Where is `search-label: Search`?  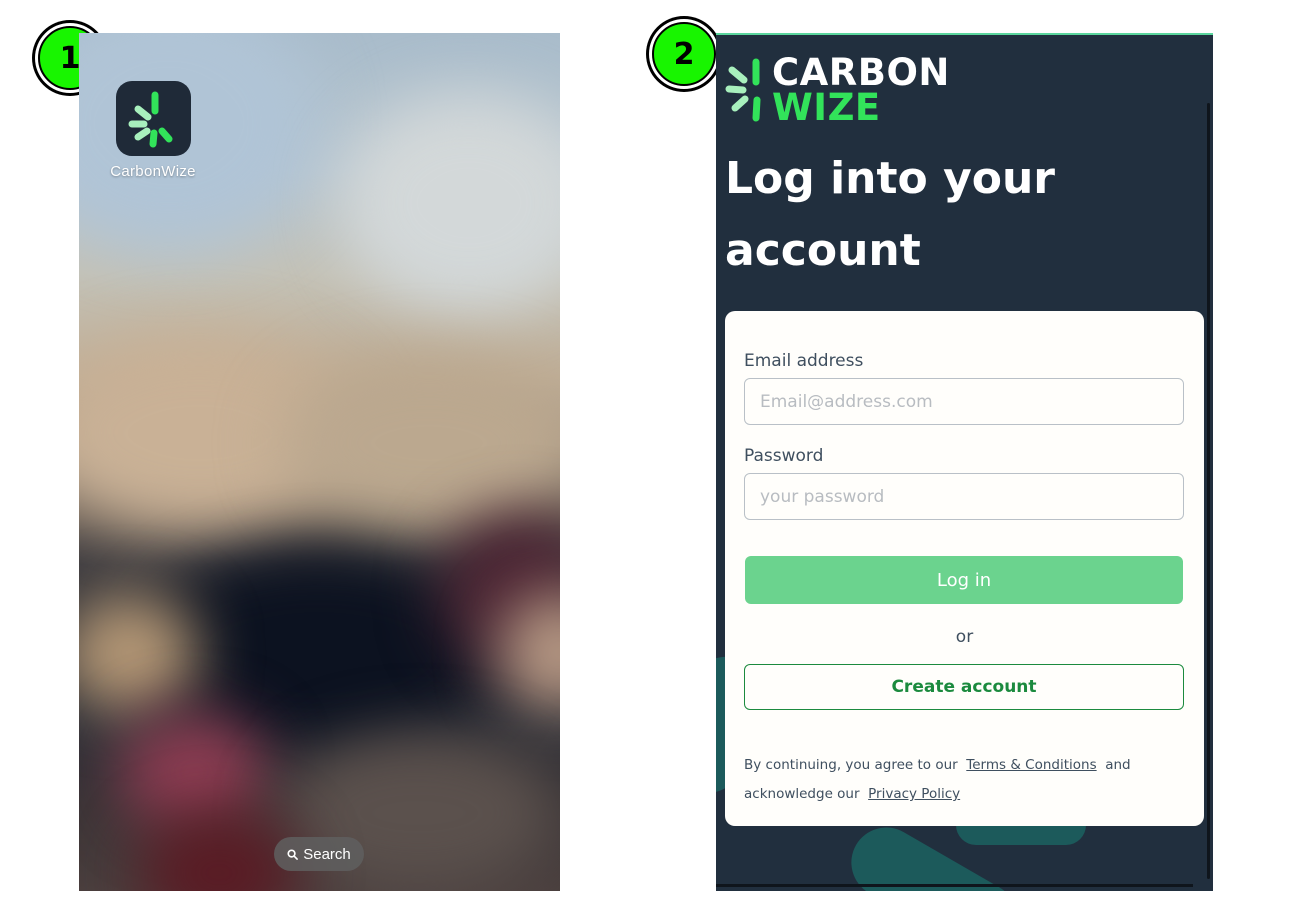
search-label: Search is located at coordinates (327, 854).